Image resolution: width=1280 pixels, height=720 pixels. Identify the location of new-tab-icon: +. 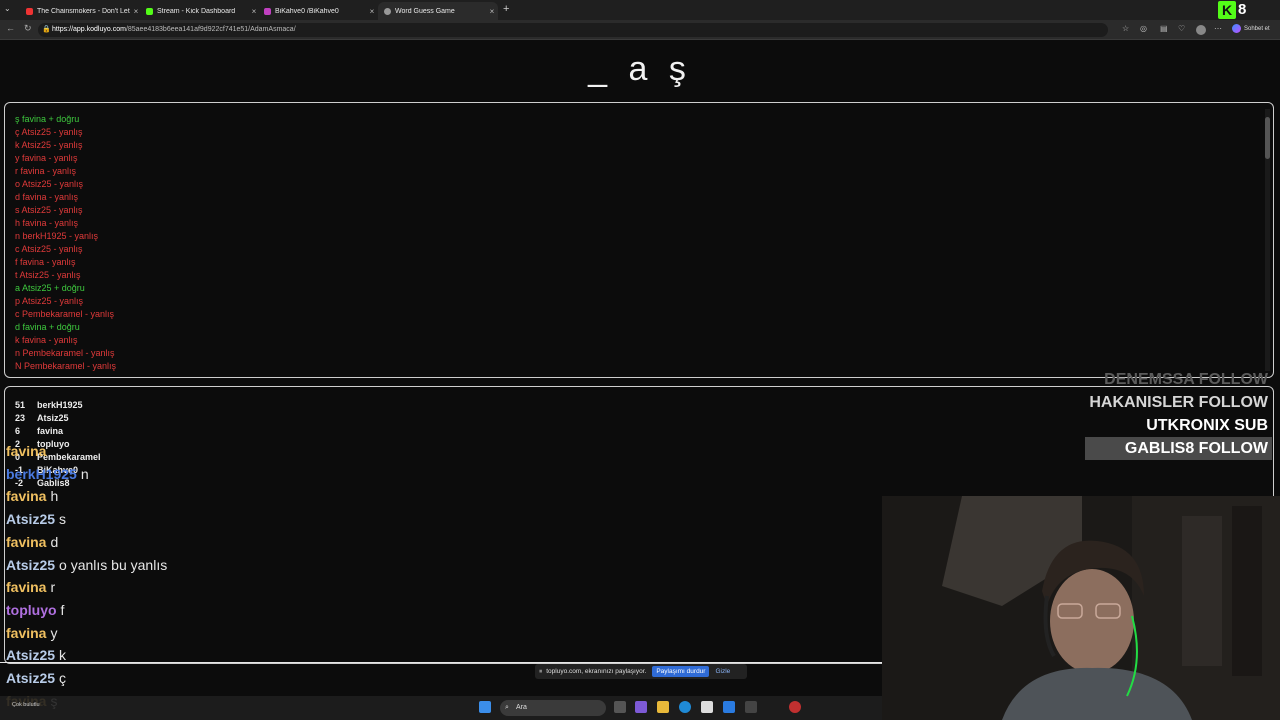
(506, 9).